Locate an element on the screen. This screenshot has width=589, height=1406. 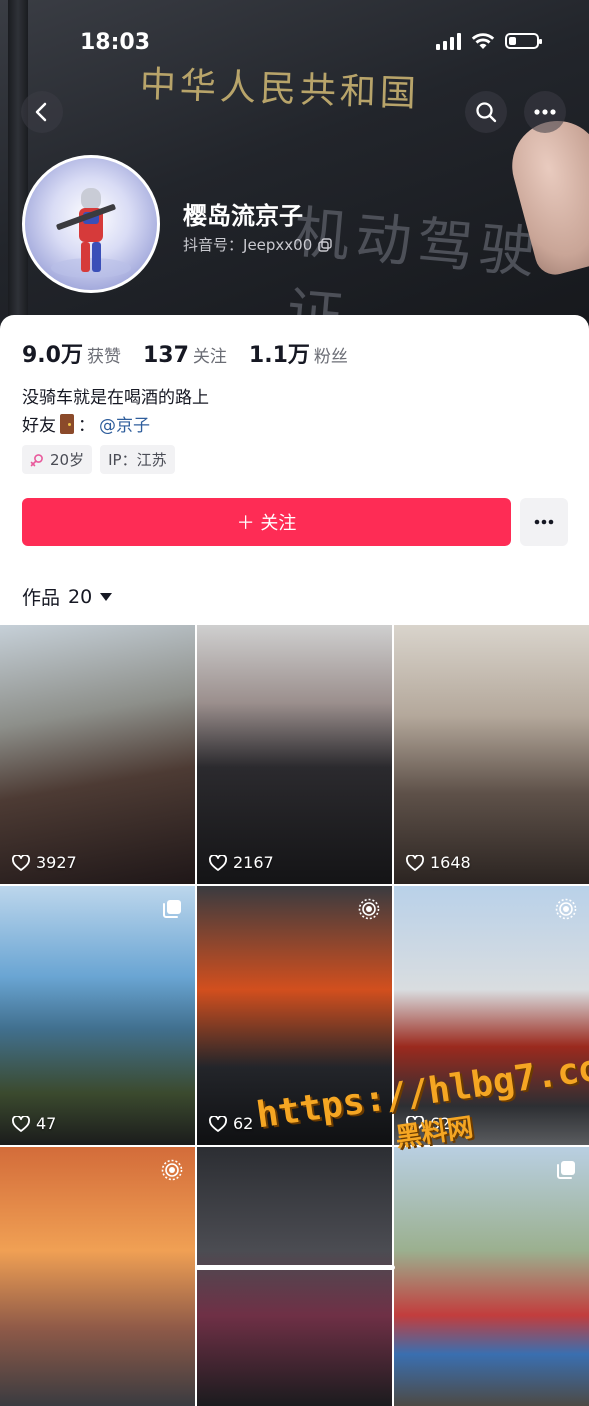
door-emoji-icon is located at coordinates (67, 423).